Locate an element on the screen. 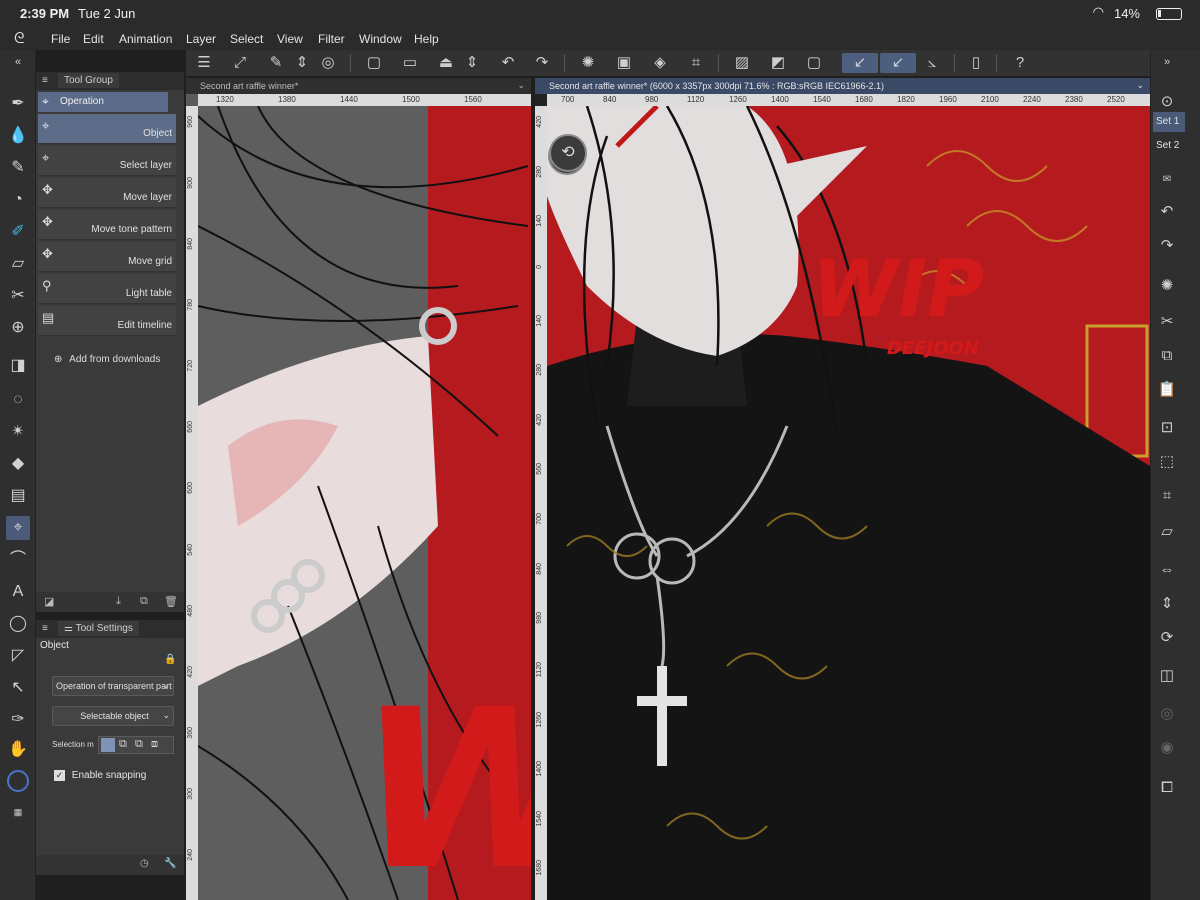  sub-tool-select-layer: ⌖ Select layer is located at coordinates (107, 161).